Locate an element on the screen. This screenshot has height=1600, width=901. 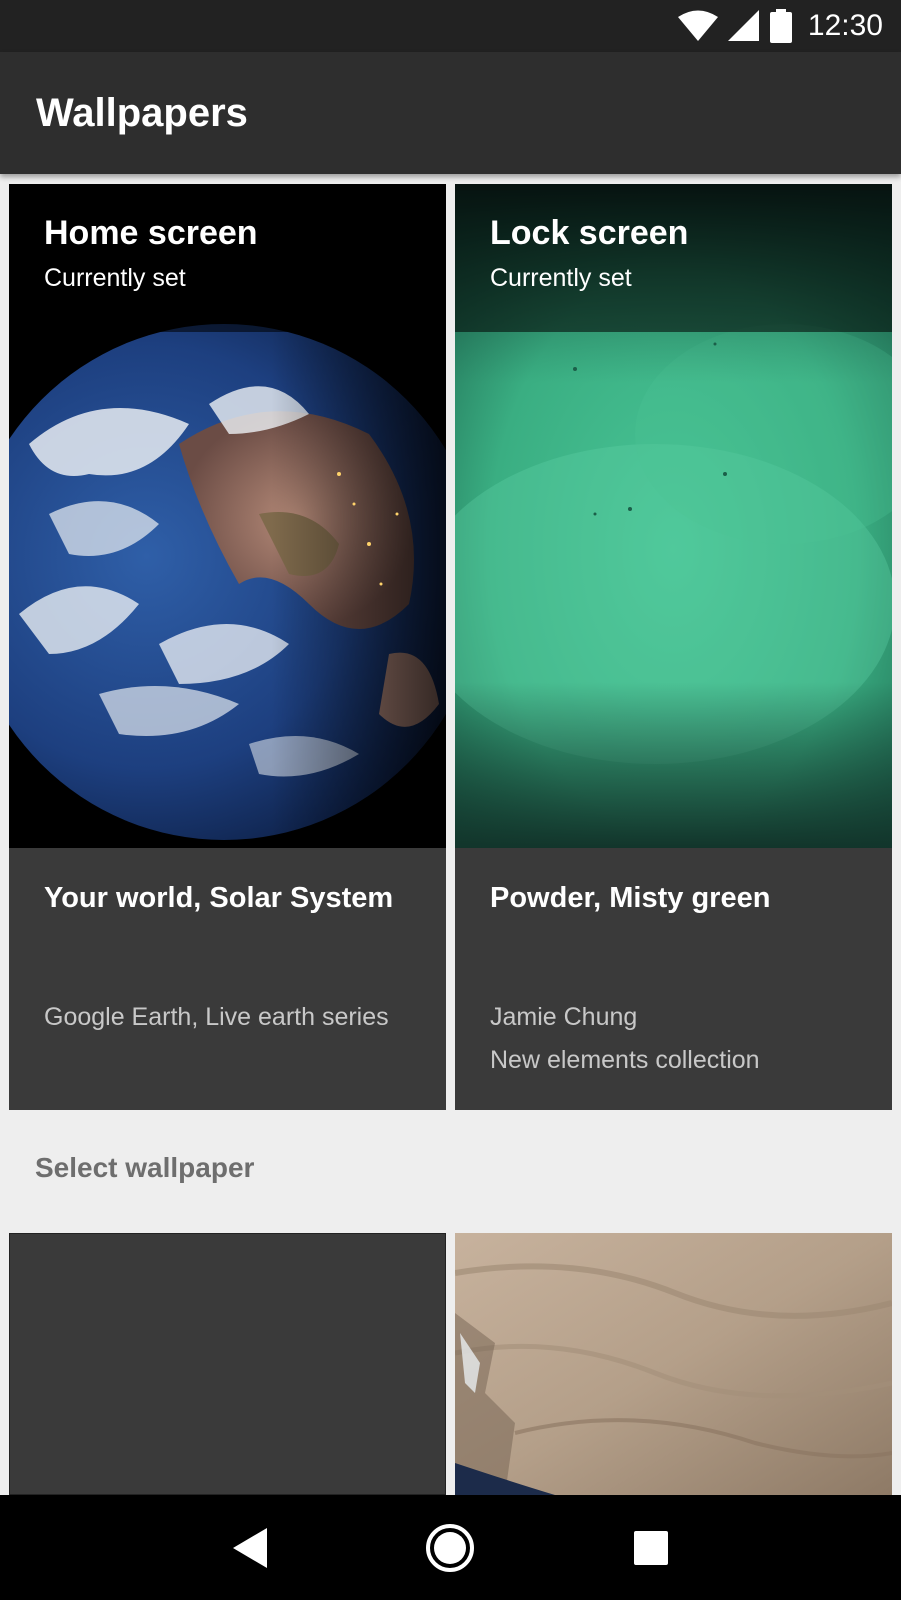
attribution-line: Google Earth, Live earth series is located at coordinates (216, 1017).